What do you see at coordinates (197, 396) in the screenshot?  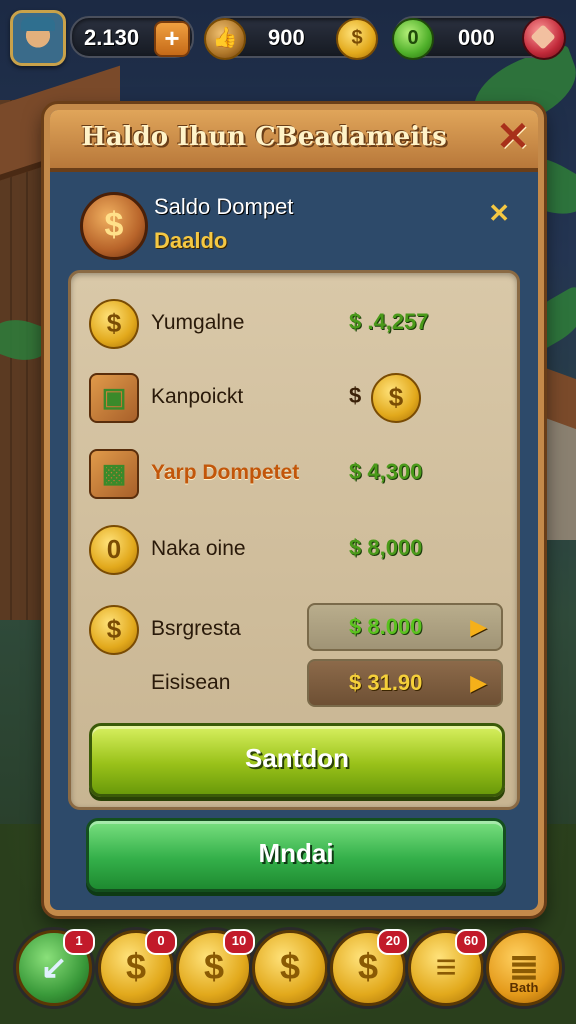 I see `row-label: Kanpoickt` at bounding box center [197, 396].